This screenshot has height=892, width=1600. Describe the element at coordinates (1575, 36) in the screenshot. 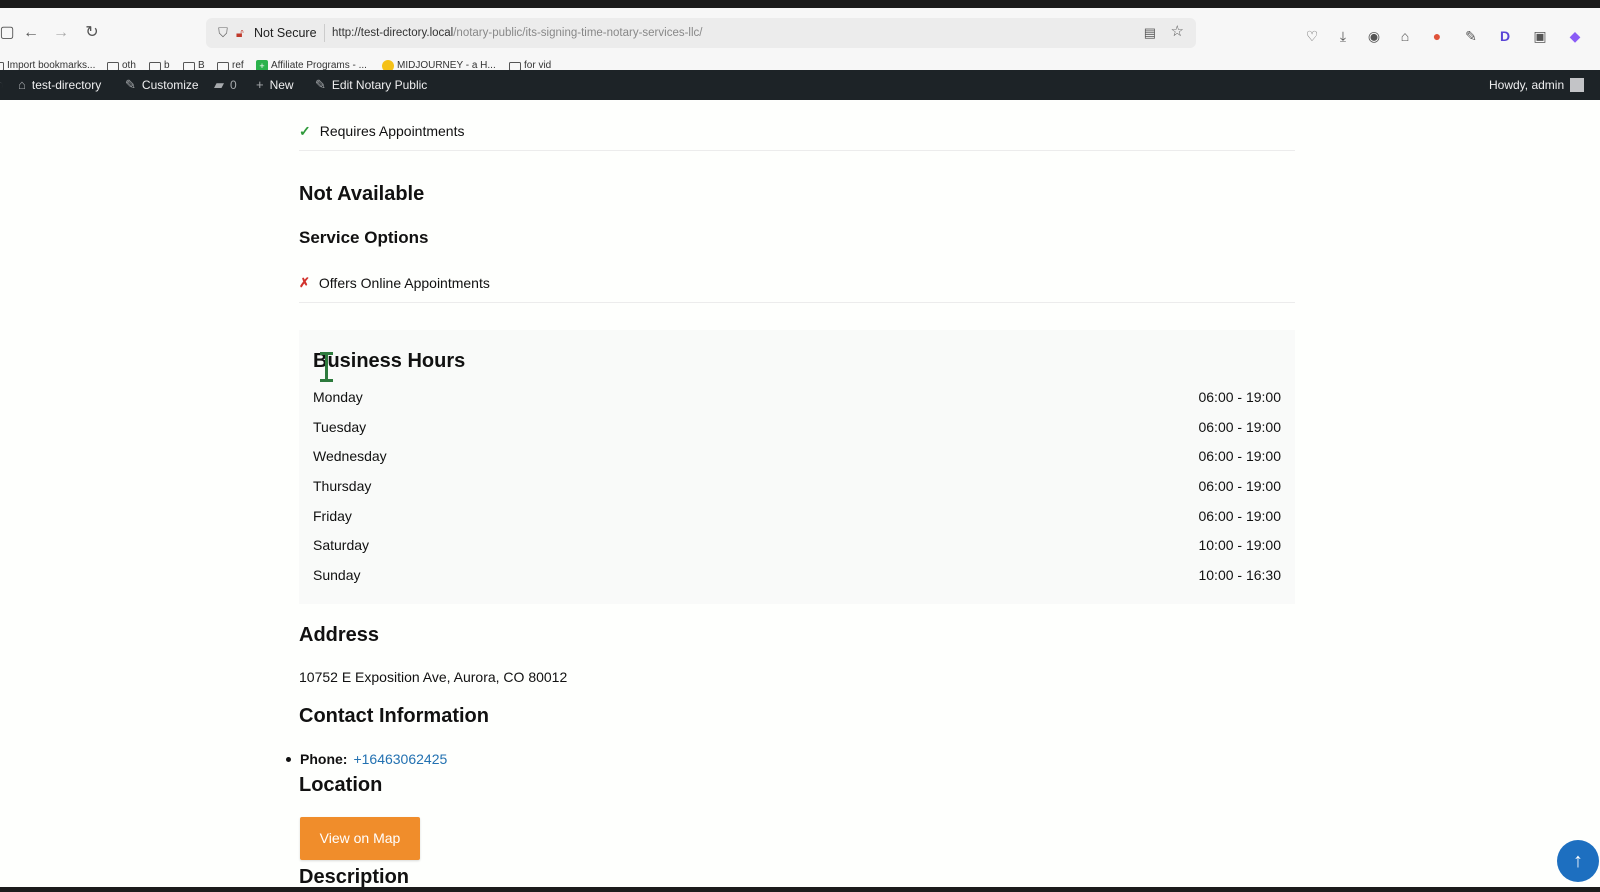

I see `purple-extension-icon: ◆` at that location.